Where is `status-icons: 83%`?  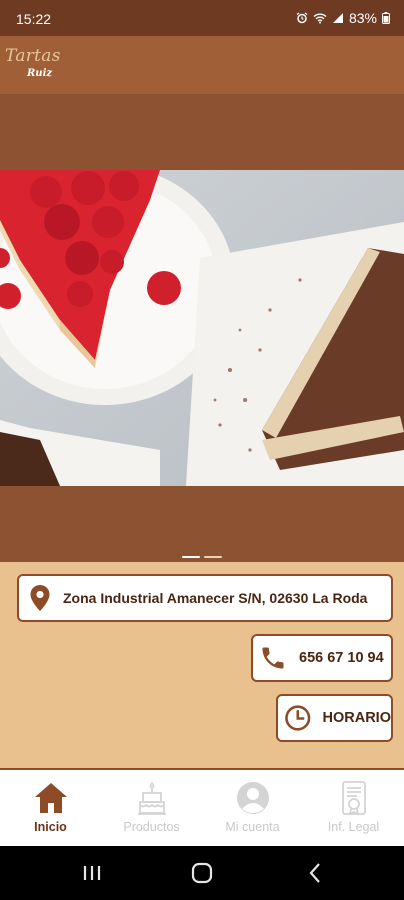 status-icons: 83% is located at coordinates (343, 18).